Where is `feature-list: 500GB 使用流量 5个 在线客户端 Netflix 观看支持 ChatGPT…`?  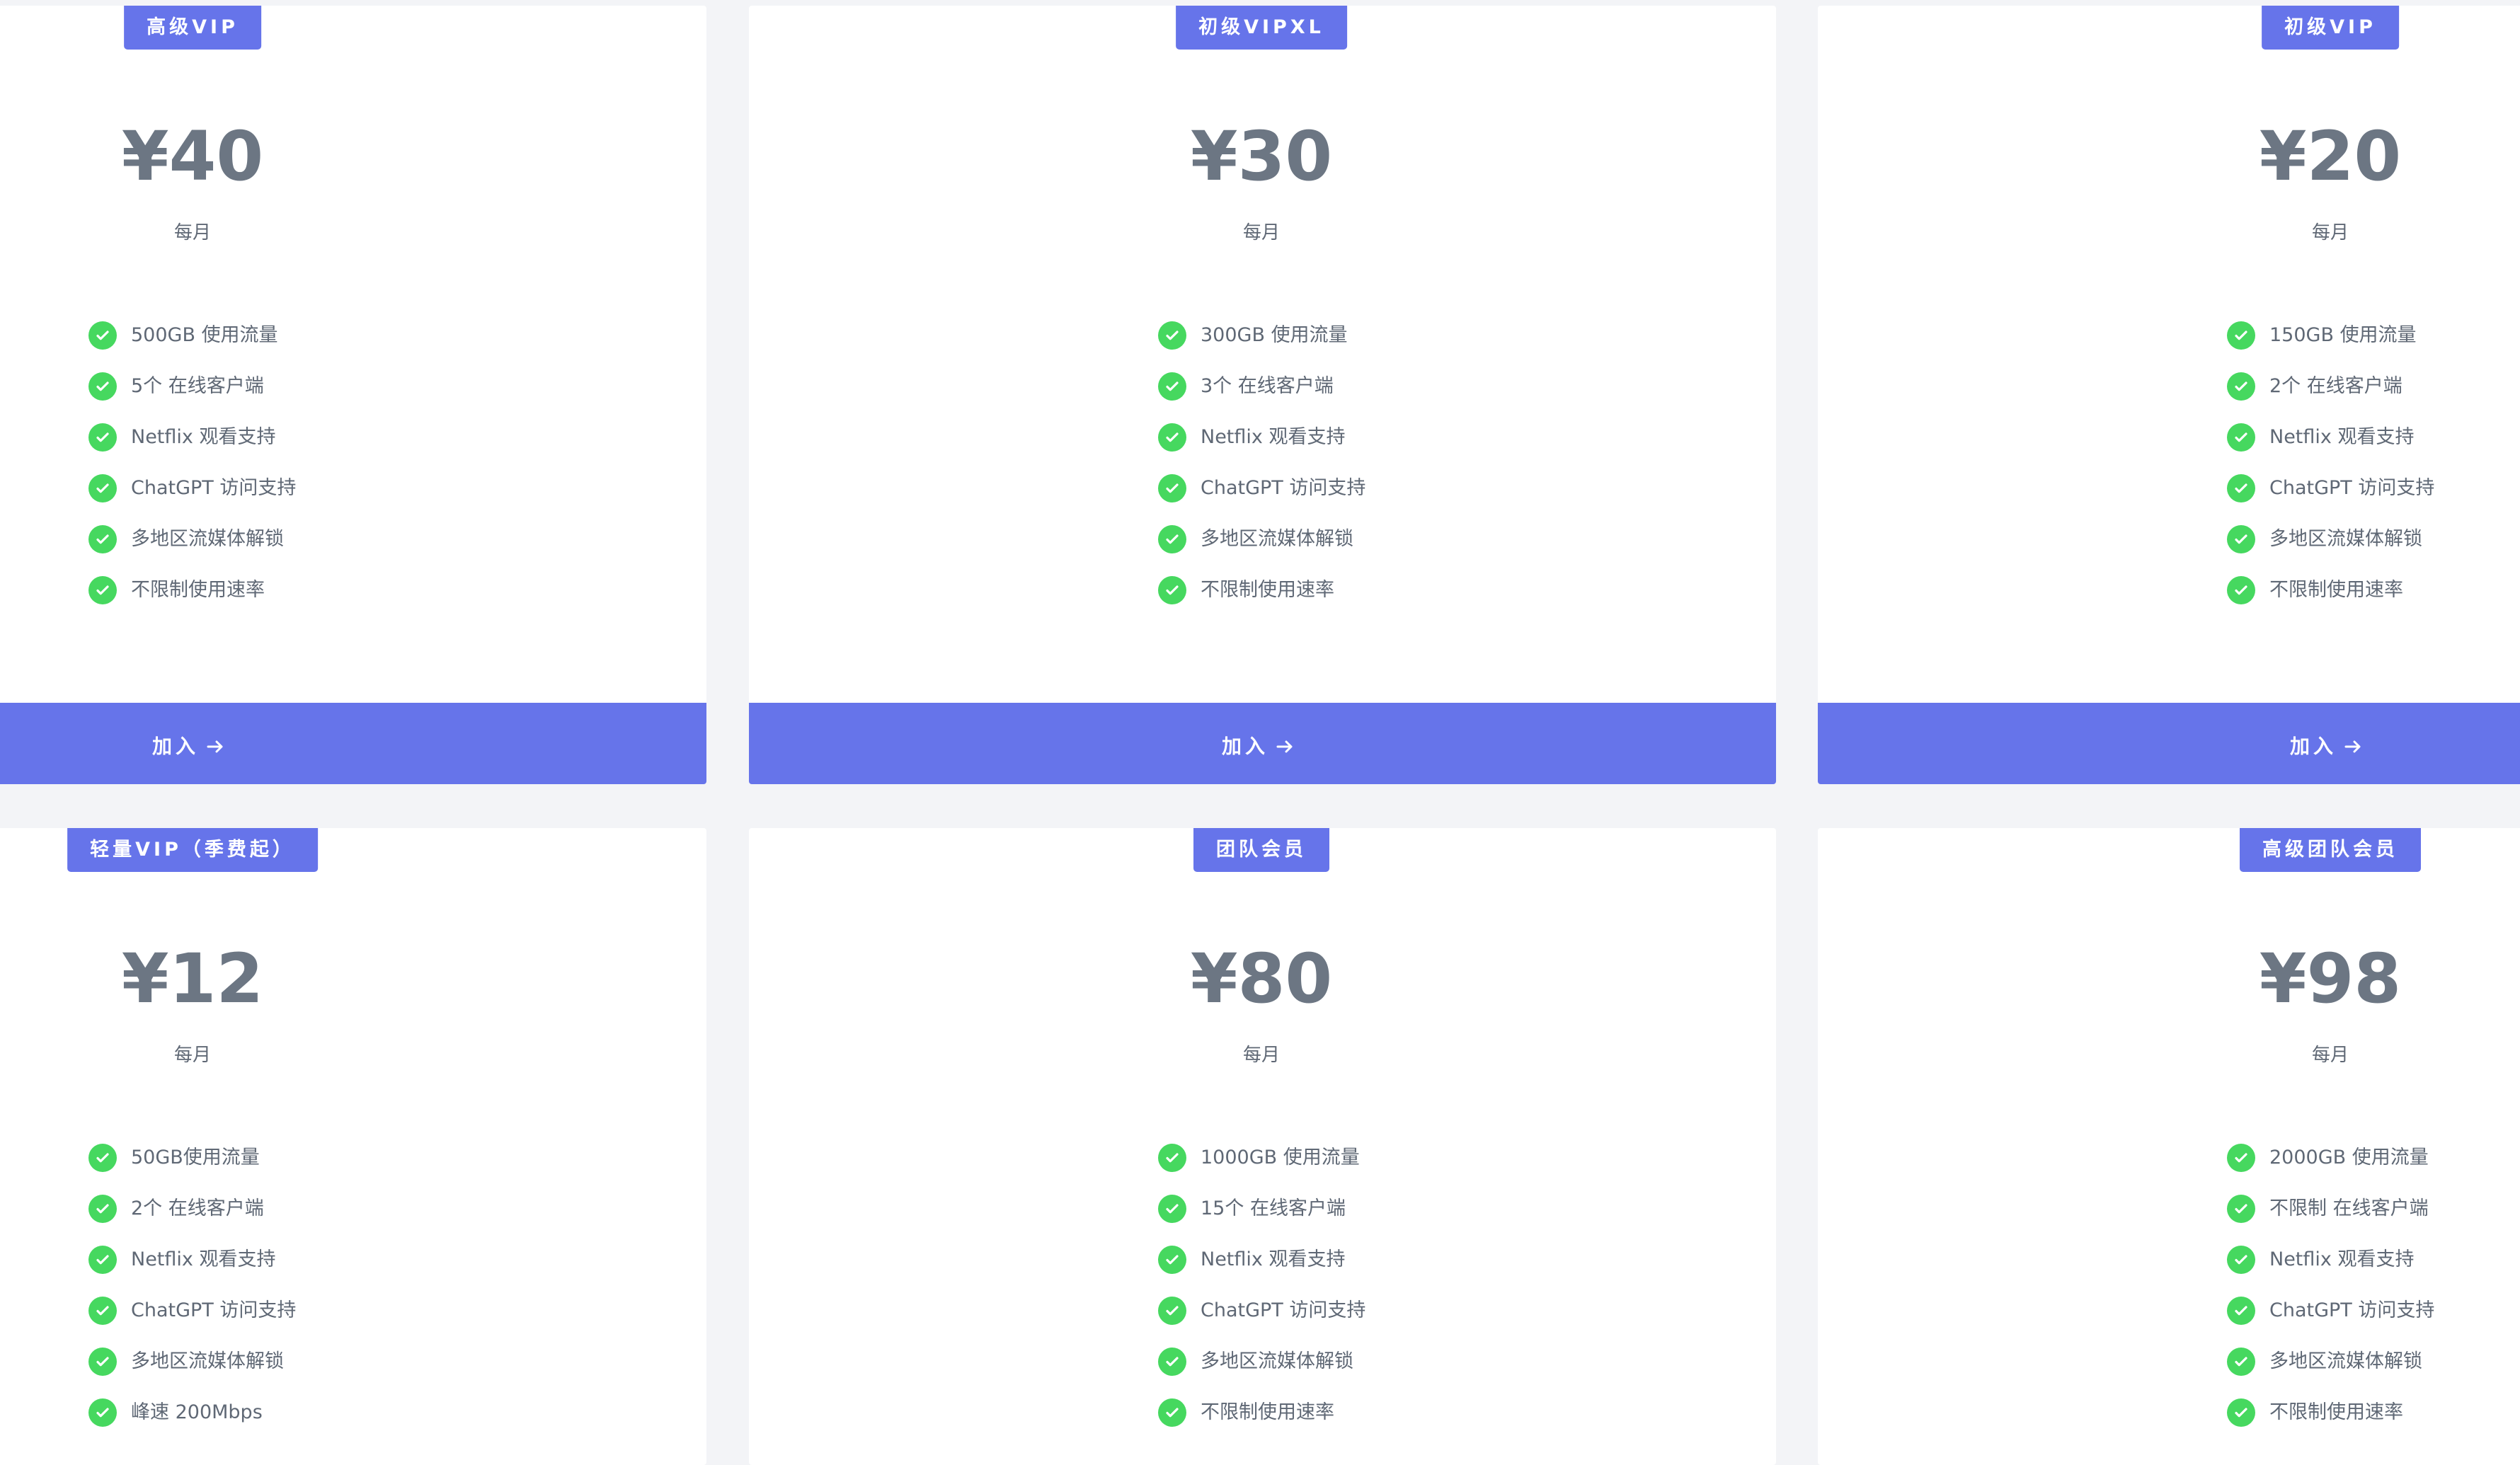 feature-list: 500GB 使用流量 5个 在线客户端 Netflix 观看支持 ChatGPT… is located at coordinates (192, 463).